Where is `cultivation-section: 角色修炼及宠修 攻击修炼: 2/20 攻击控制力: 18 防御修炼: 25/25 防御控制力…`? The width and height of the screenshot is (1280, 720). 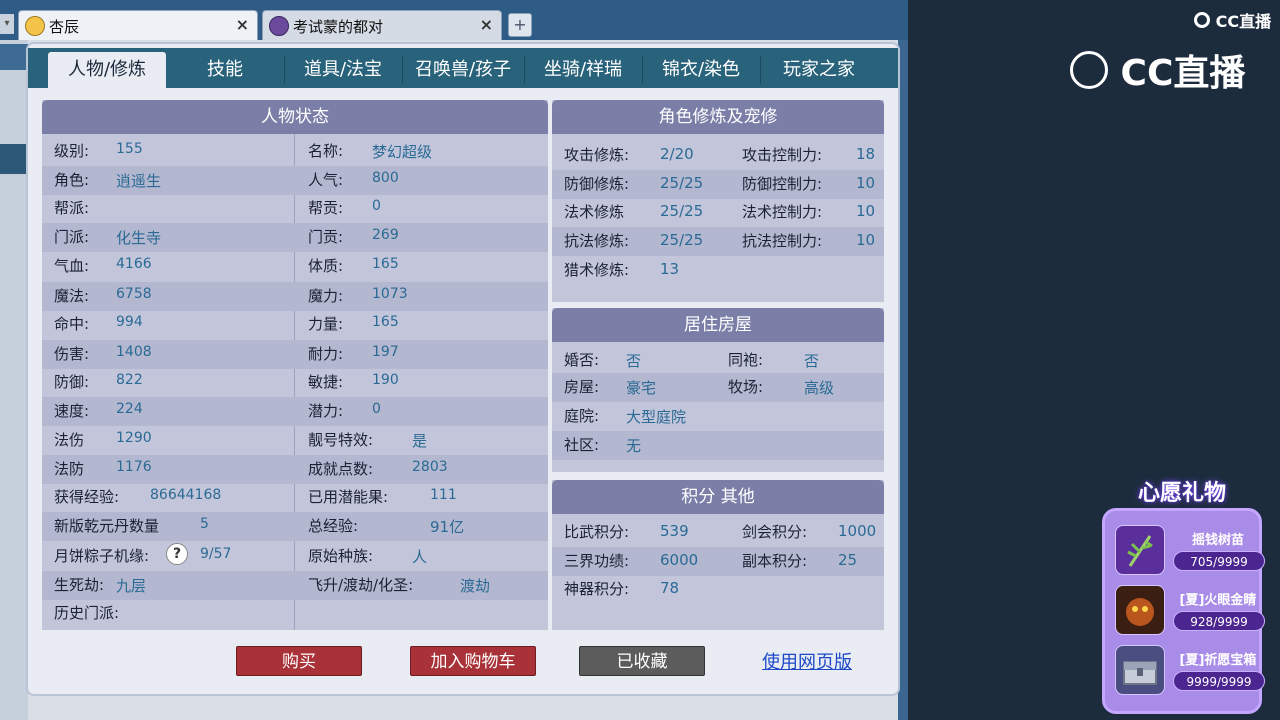 cultivation-section: 角色修炼及宠修 攻击修炼: 2/20 攻击控制力: 18 防御修炼: 25/25 防御控制力… is located at coordinates (718, 201).